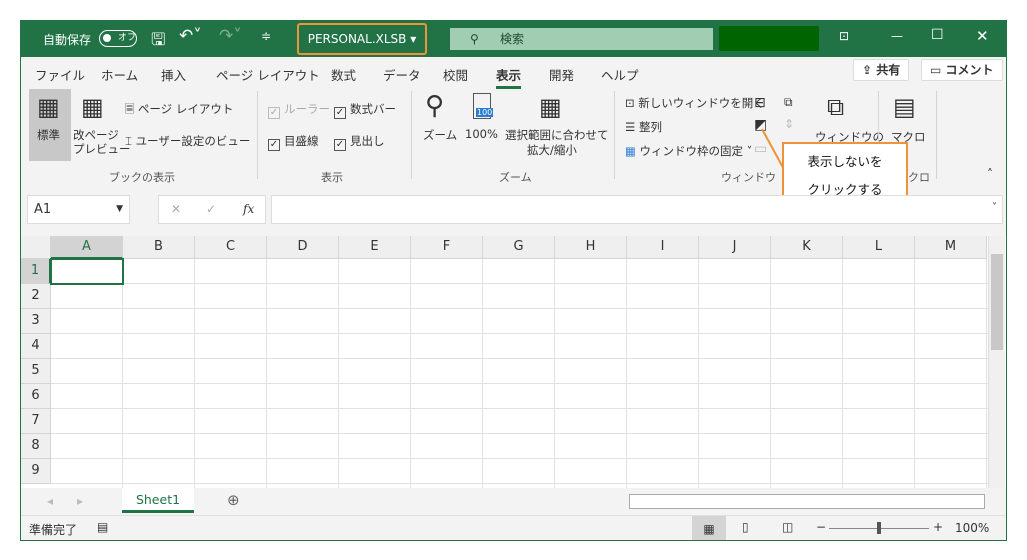 The height and width of the screenshot is (560, 1027). Describe the element at coordinates (299, 110) in the screenshot. I see `ruler-checkbox: ✓ ルーラー` at that location.